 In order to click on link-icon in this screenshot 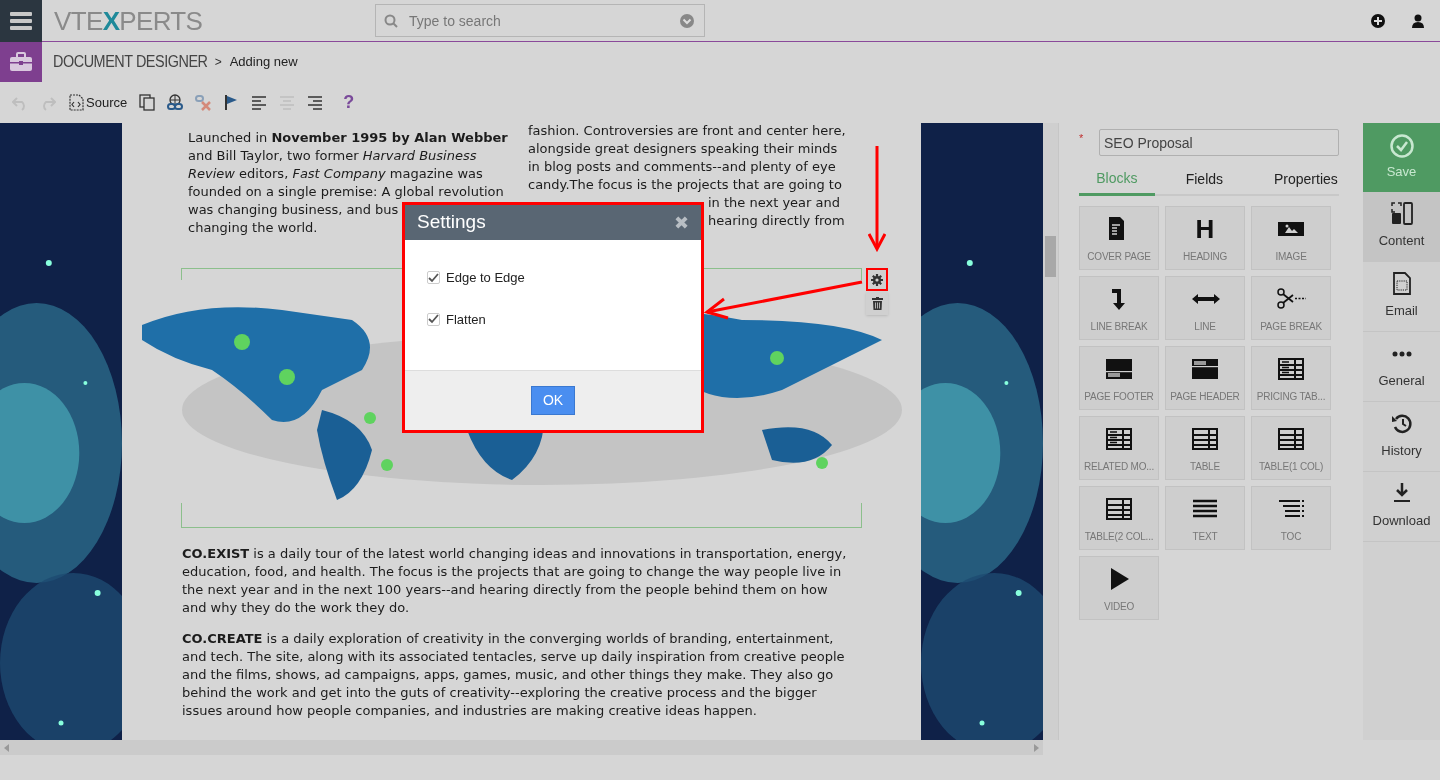, I will do `click(175, 102)`.